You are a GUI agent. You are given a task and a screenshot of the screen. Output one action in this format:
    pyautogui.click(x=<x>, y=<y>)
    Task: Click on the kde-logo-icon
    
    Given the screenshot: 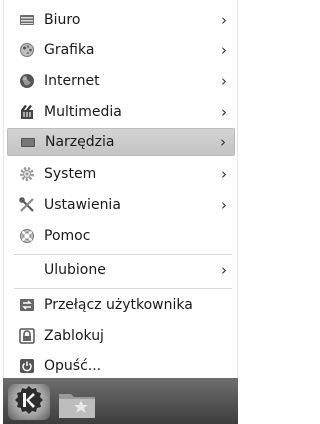 What is the action you would take?
    pyautogui.click(x=29, y=402)
    